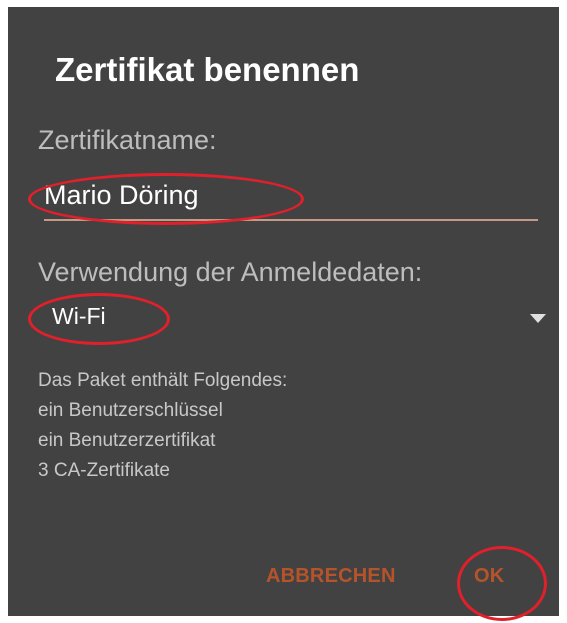 Image resolution: width=567 pixels, height=623 pixels. I want to click on certificate-name-input, so click(291, 198).